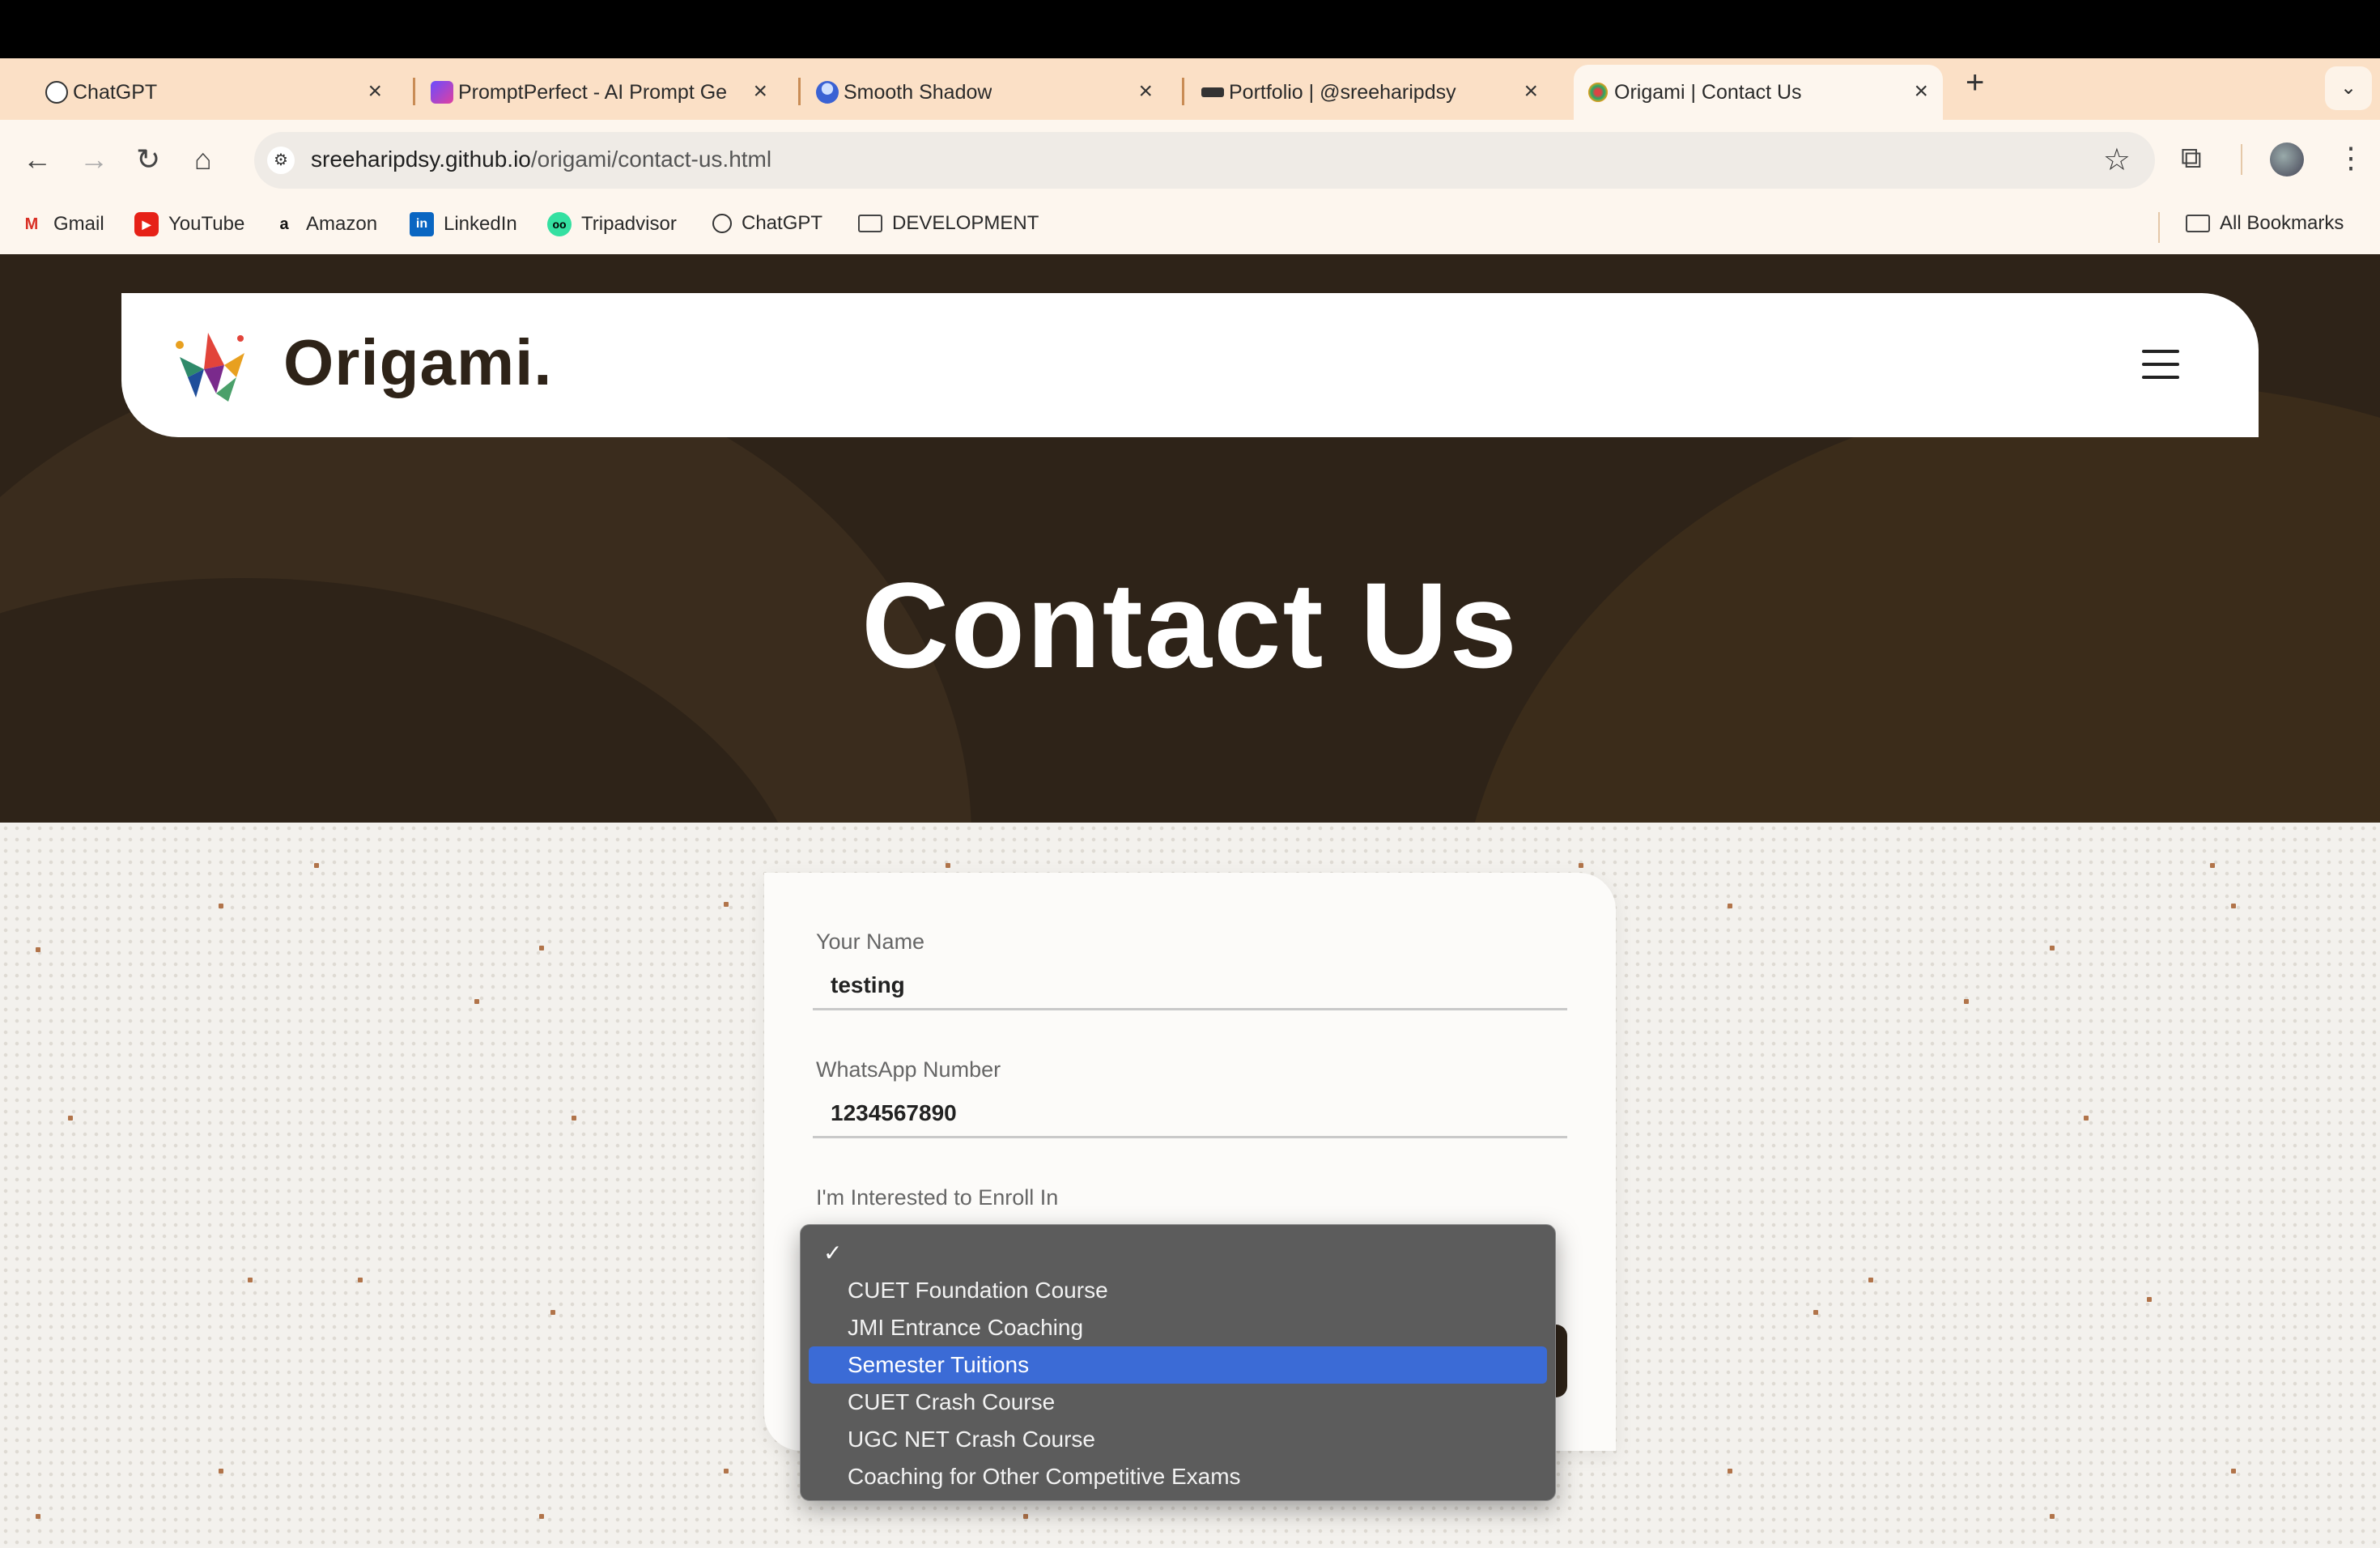  I want to click on bookmark-gmail: M Gmail, so click(61, 224).